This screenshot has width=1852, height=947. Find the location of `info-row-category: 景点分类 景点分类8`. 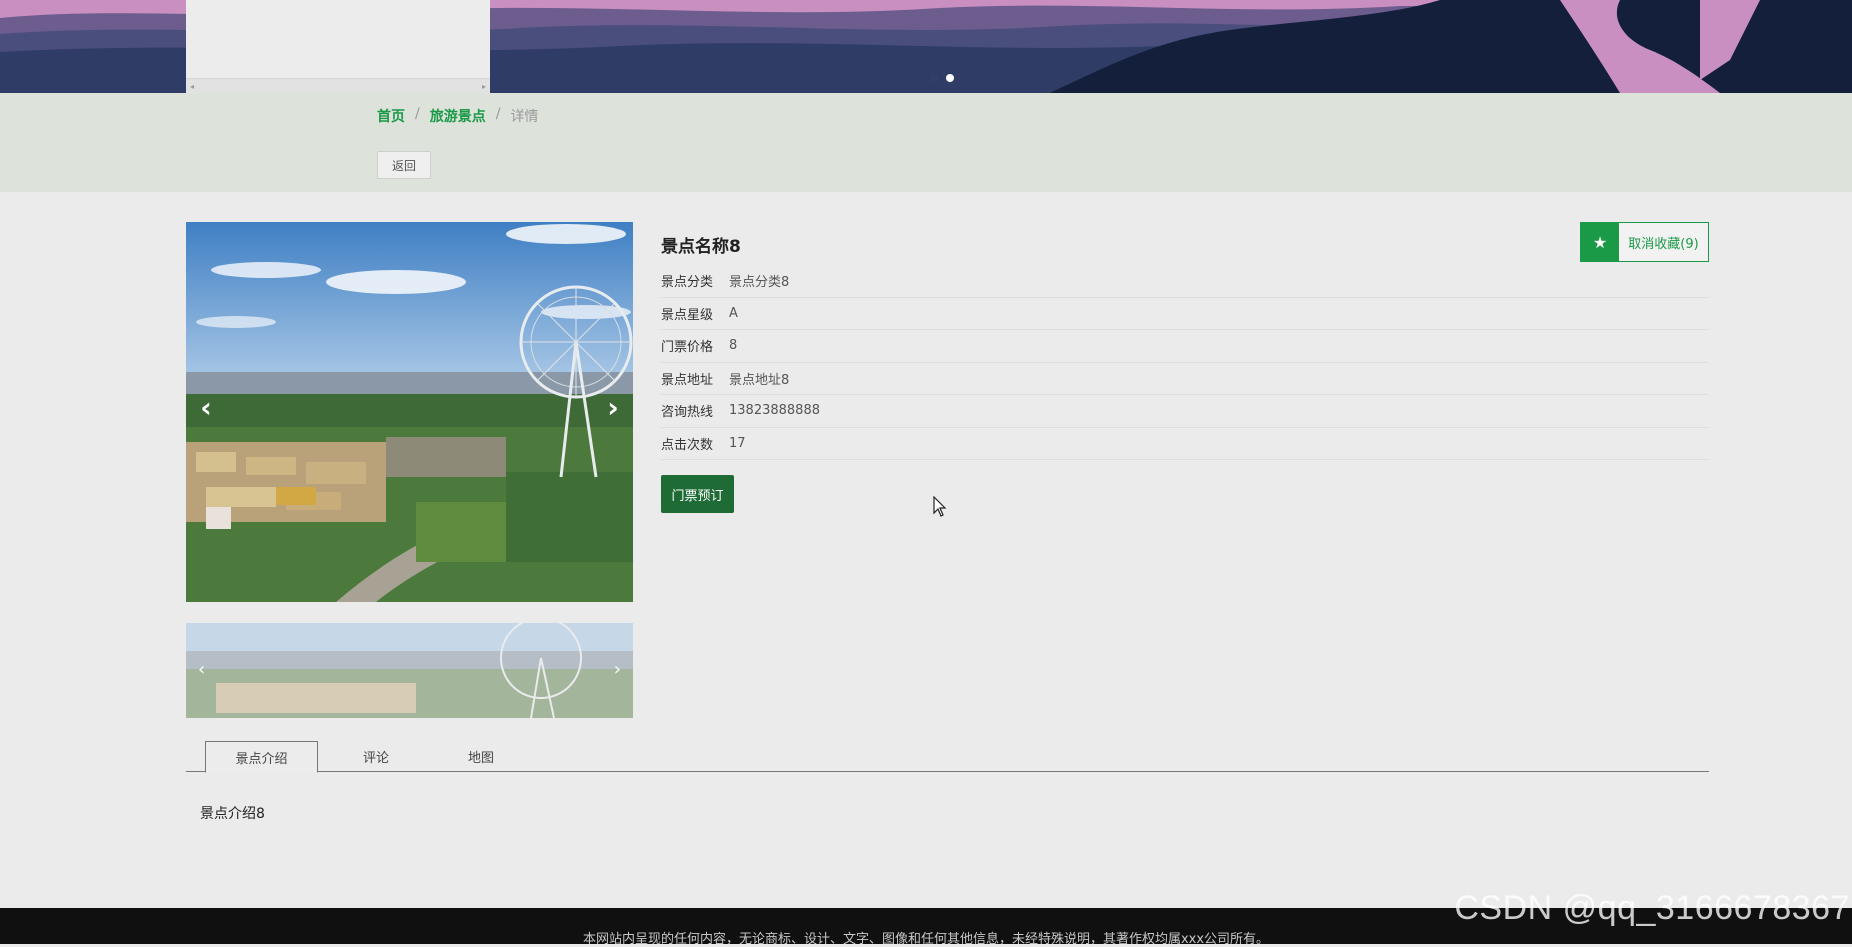

info-row-category: 景点分类 景点分类8 is located at coordinates (1185, 281).